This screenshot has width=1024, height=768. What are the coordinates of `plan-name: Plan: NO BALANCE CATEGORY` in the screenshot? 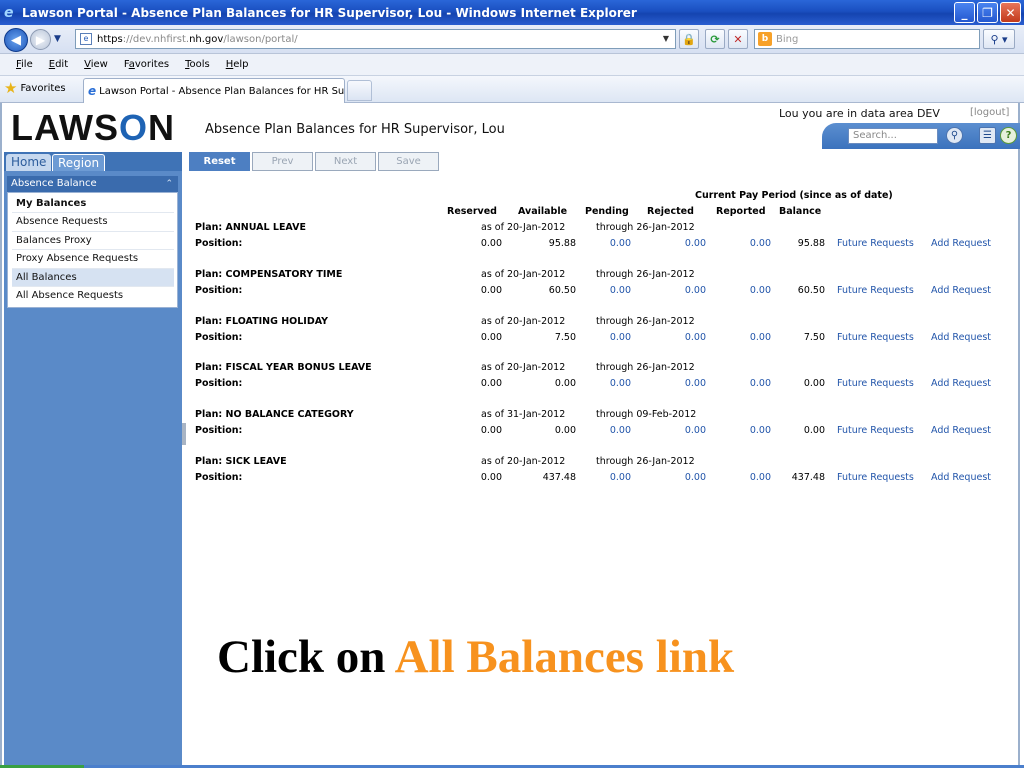 It's located at (274, 414).